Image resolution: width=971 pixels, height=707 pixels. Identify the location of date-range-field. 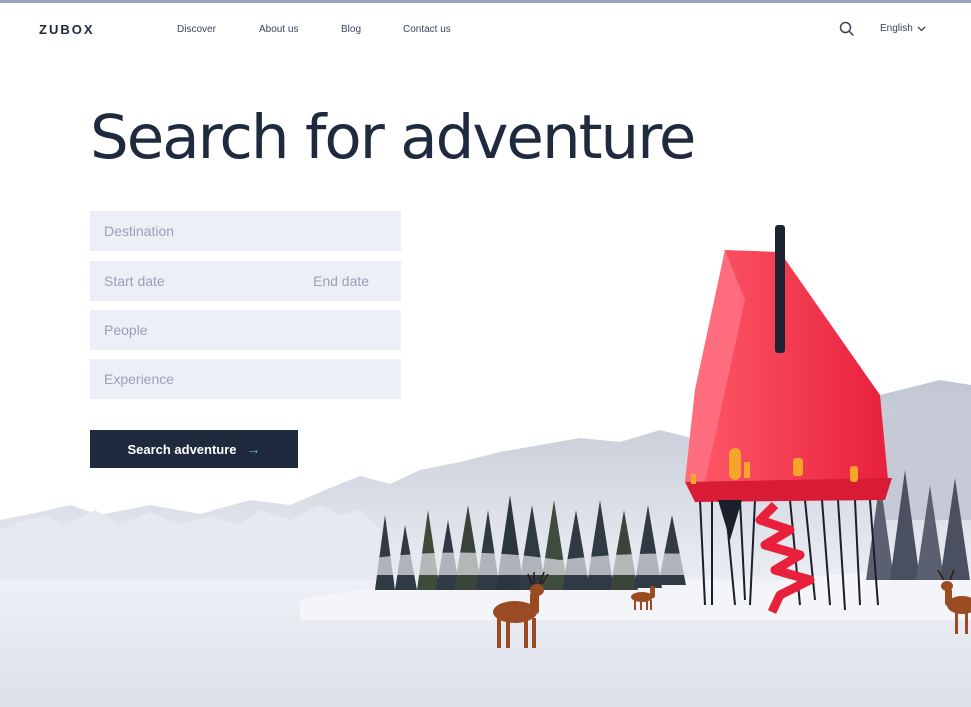
(299, 281).